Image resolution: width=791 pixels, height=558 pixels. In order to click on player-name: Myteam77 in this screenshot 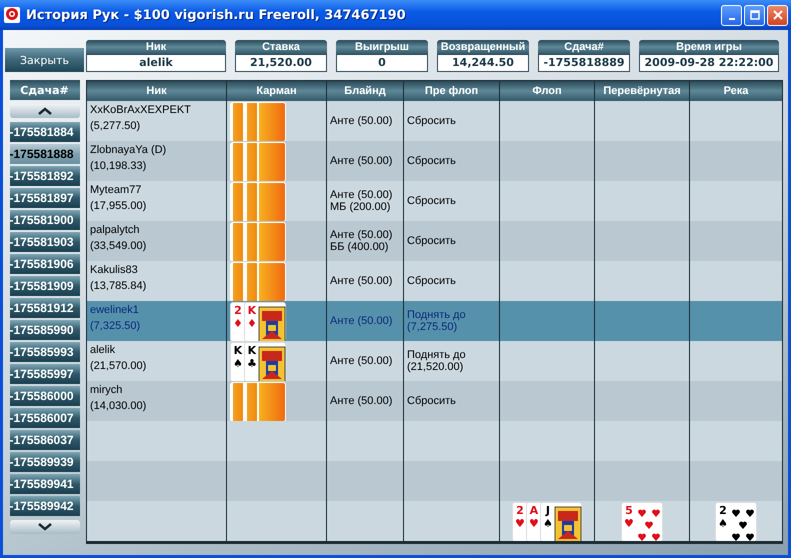, I will do `click(116, 190)`.